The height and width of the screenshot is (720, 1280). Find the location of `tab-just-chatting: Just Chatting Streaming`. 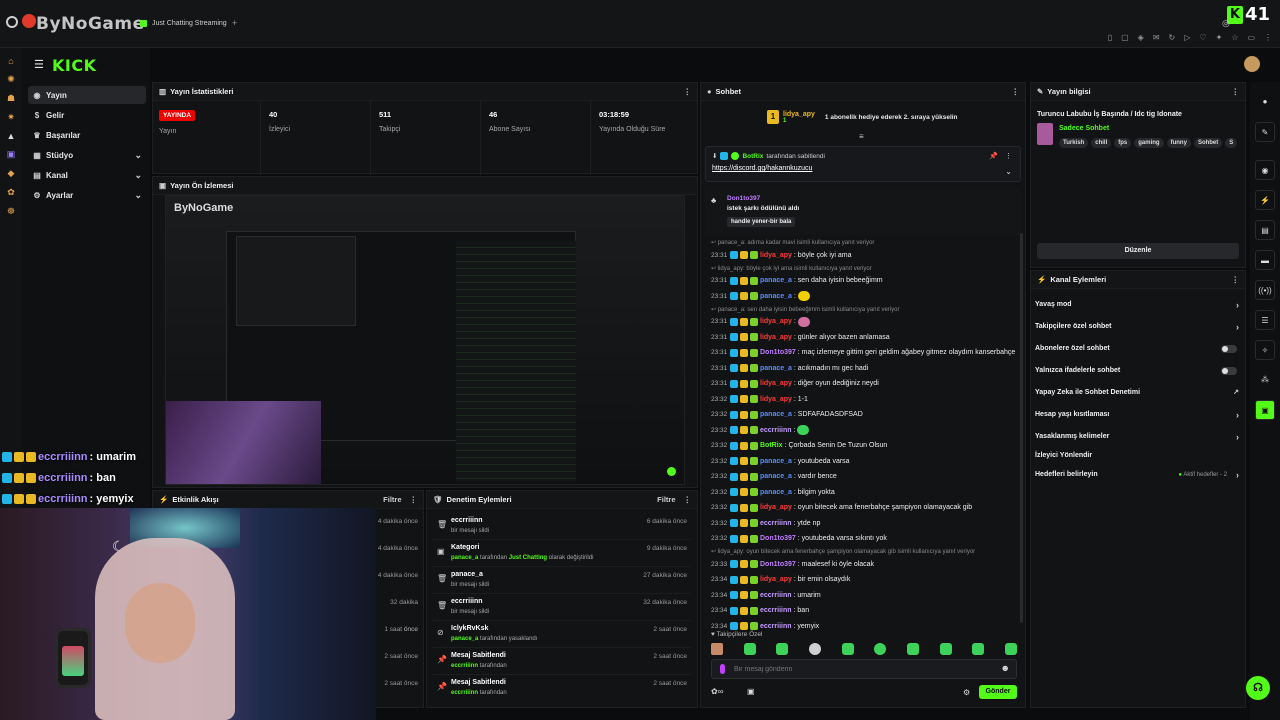

tab-just-chatting: Just Chatting Streaming is located at coordinates (183, 23).